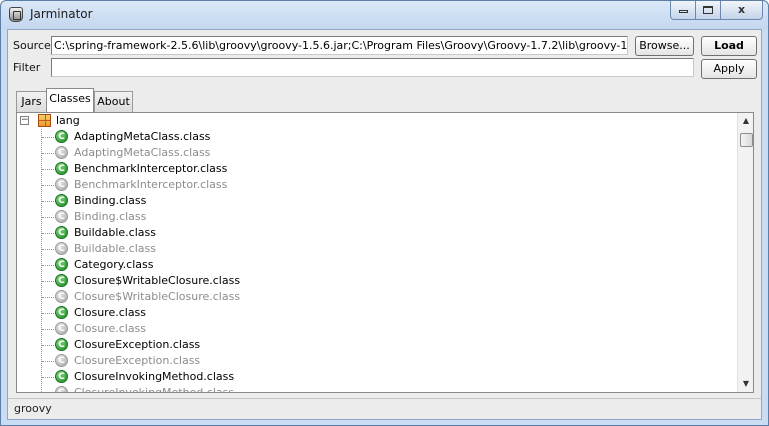  I want to click on close-button: x, so click(741, 10).